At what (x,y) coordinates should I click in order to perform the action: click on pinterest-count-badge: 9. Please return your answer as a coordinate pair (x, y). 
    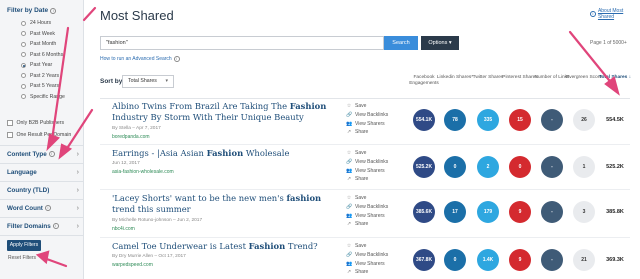
    Looking at the image, I should click on (520, 260).